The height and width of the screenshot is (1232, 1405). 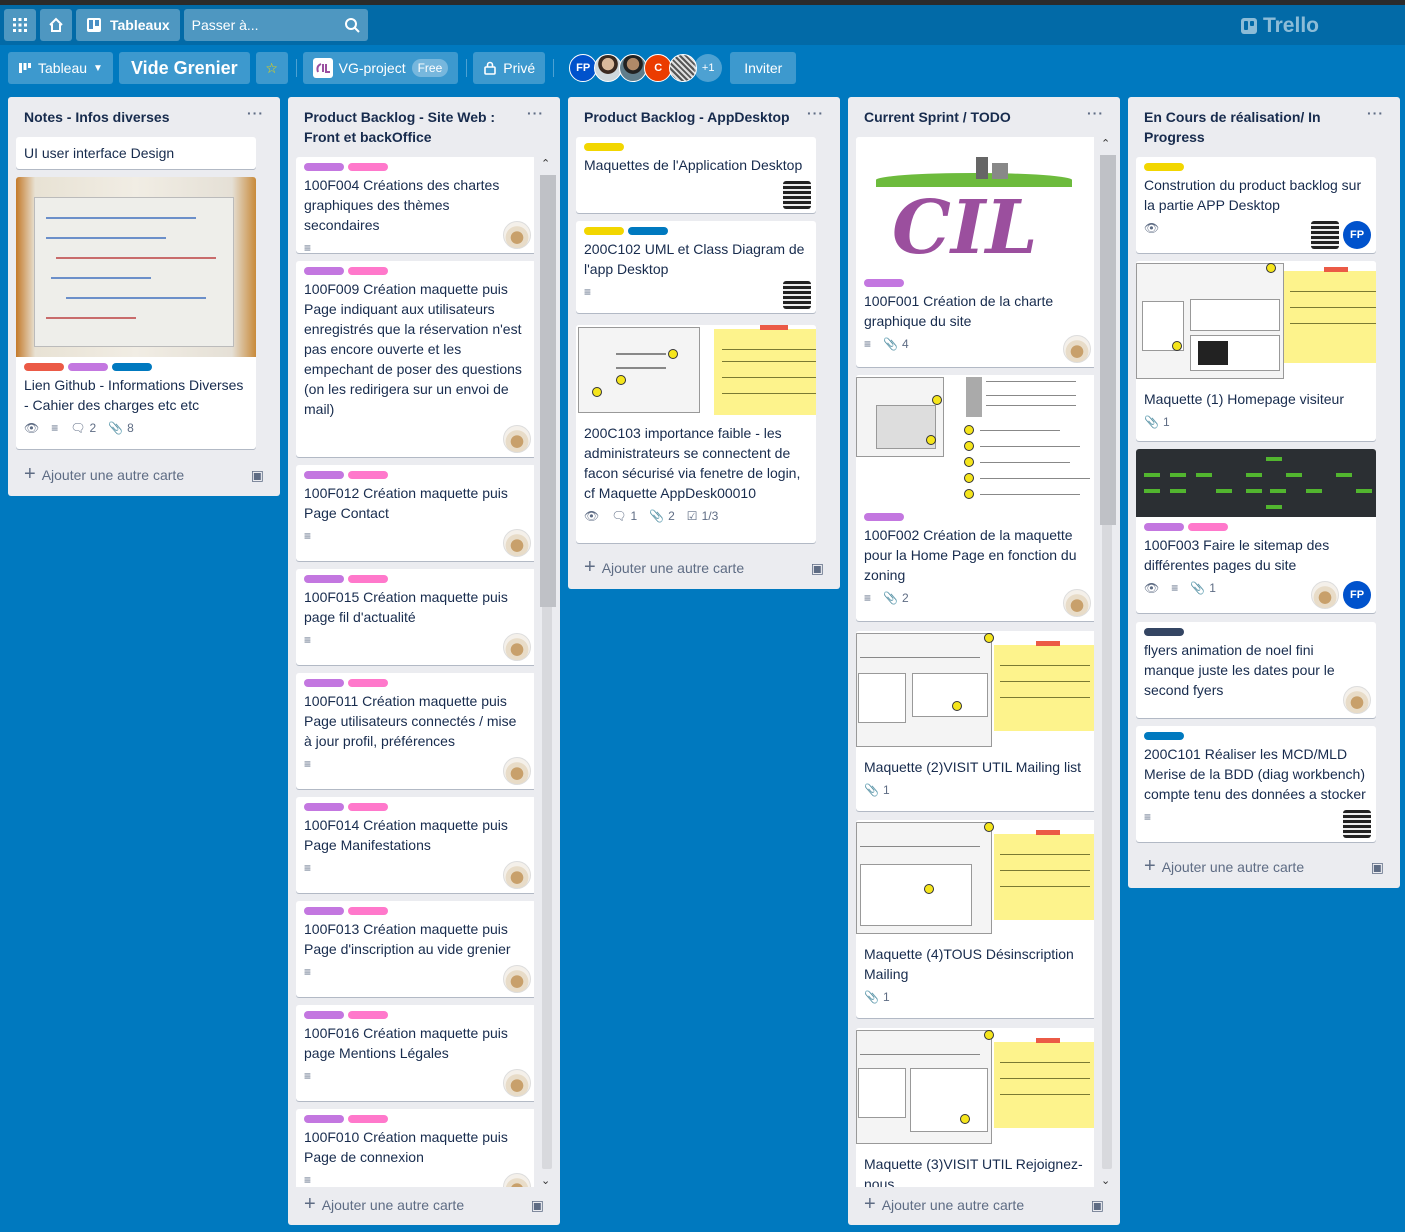 What do you see at coordinates (184, 68) in the screenshot?
I see `board-title: Vide Grenier` at bounding box center [184, 68].